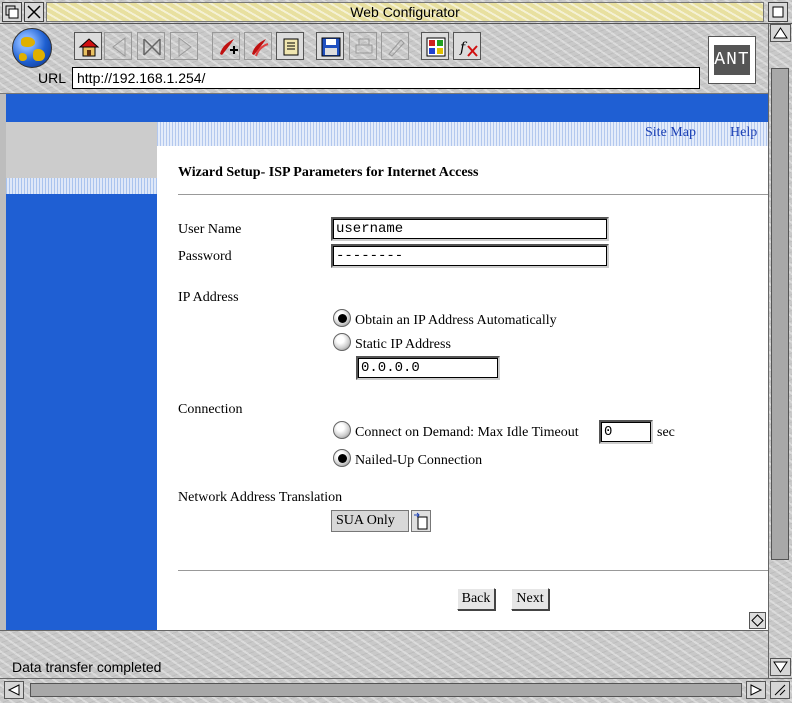 Image resolution: width=792 pixels, height=703 pixels. What do you see at coordinates (342, 430) in the screenshot?
I see `connect-on-demand-radio` at bounding box center [342, 430].